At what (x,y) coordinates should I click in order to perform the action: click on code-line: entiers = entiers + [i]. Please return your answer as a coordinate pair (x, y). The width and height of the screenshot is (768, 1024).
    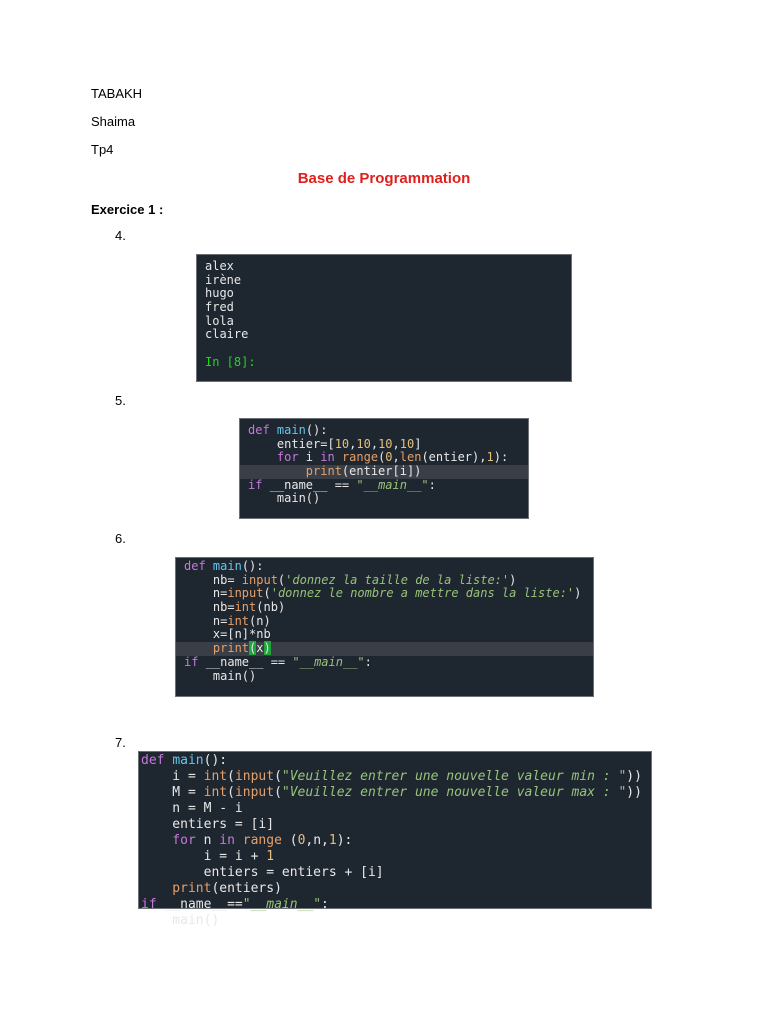
    Looking at the image, I should click on (395, 873).